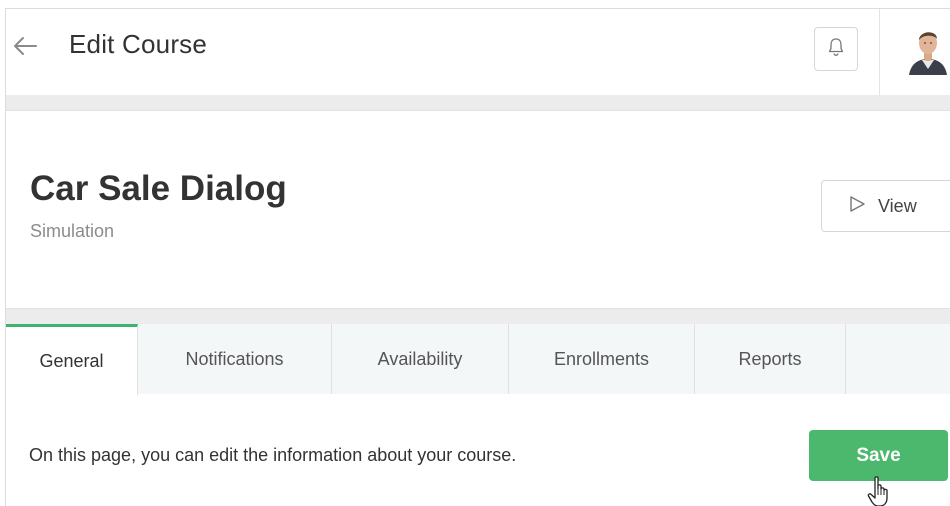 The width and height of the screenshot is (950, 506). I want to click on section-separator, so click(478, 316).